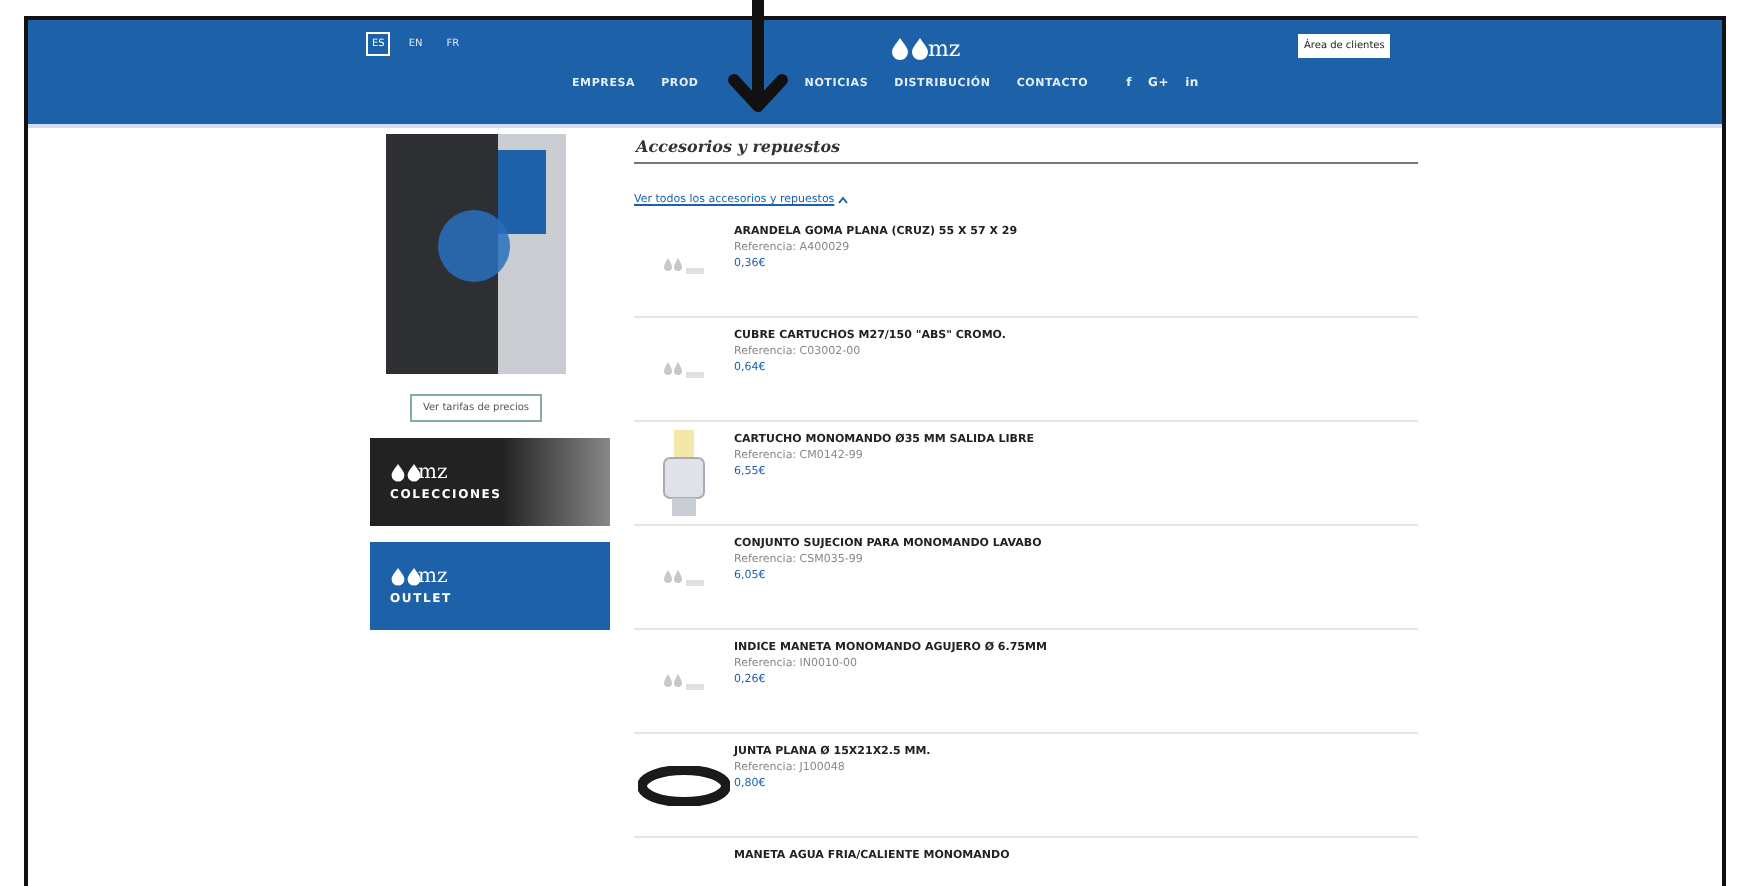 This screenshot has width=1750, height=886. I want to click on section-title: Accesorios y repuestos, so click(1026, 146).